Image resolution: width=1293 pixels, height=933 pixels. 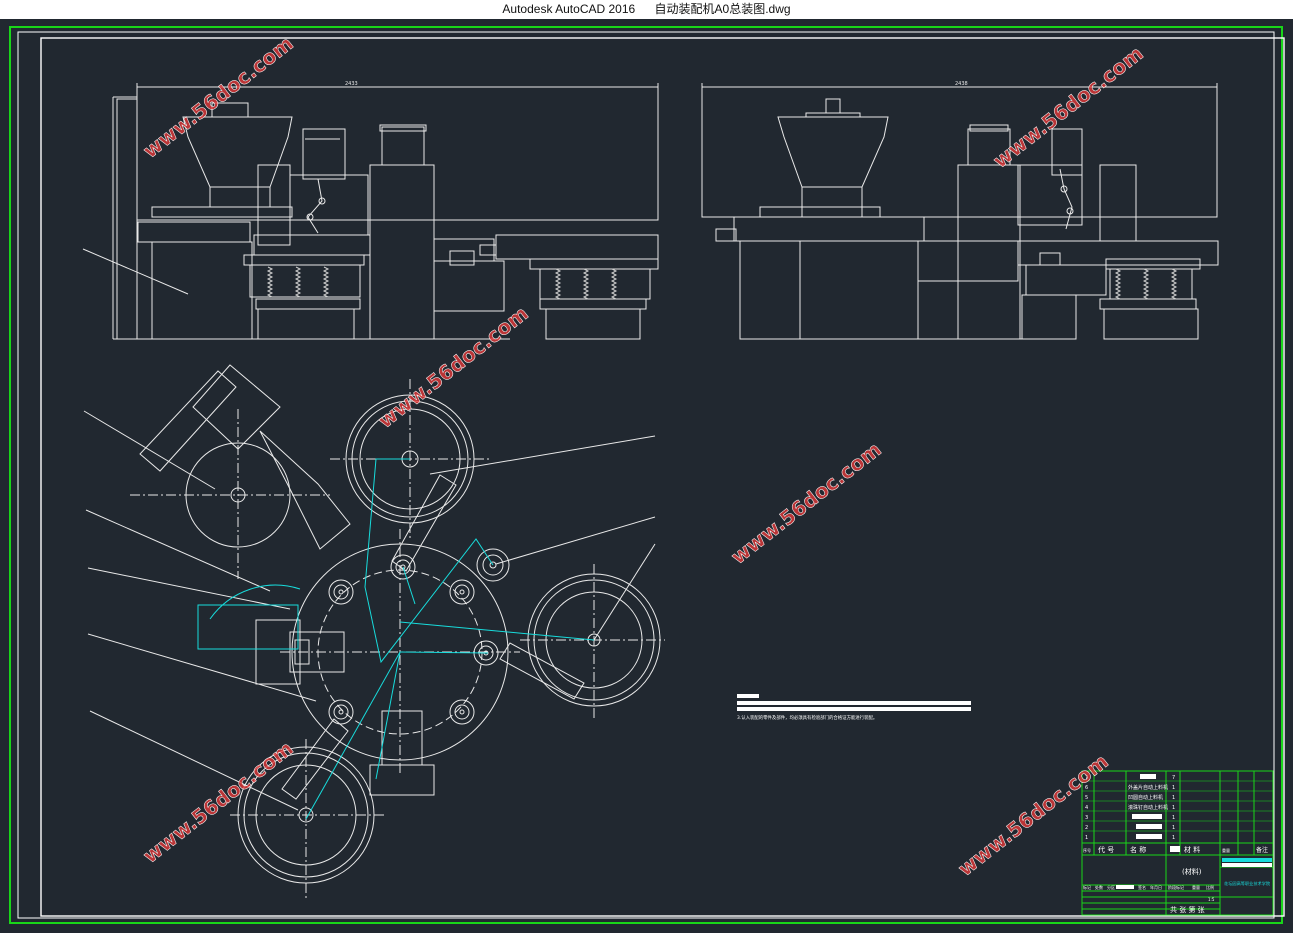 I want to click on part-name: 凹圆自动上料机, so click(x=1145, y=797).